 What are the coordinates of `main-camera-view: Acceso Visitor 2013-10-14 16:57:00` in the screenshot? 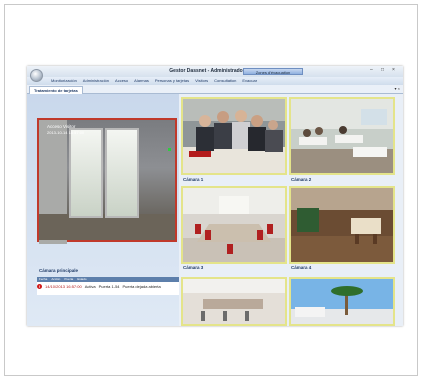 It's located at (107, 181).